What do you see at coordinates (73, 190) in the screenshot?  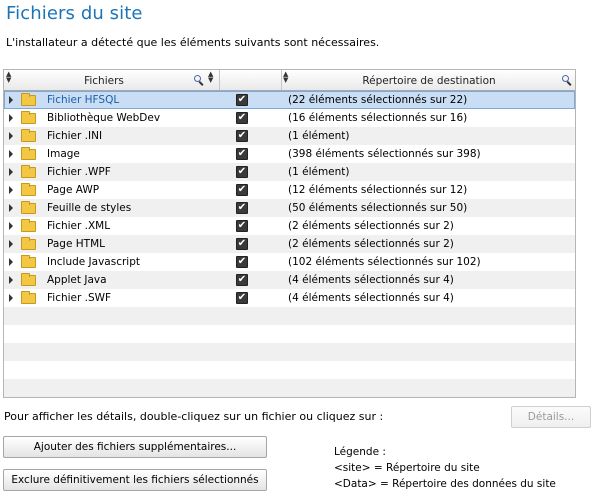 I see `file-type-name: Page AWP` at bounding box center [73, 190].